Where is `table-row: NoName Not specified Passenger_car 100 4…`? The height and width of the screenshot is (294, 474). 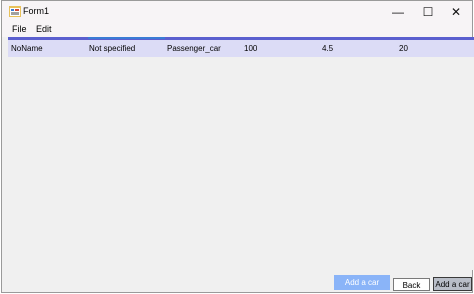 table-row: NoName Not specified Passenger_car 100 4… is located at coordinates (241, 48).